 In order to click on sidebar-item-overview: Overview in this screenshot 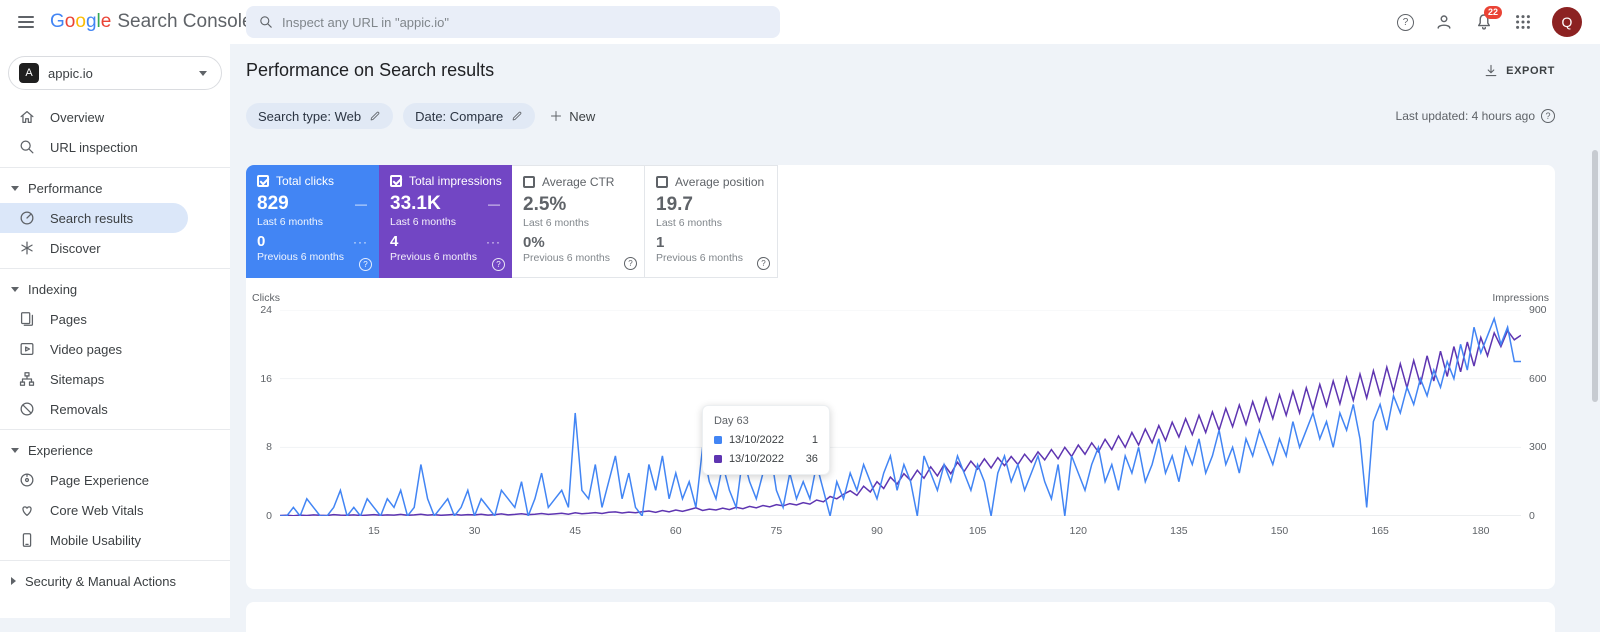, I will do `click(115, 117)`.